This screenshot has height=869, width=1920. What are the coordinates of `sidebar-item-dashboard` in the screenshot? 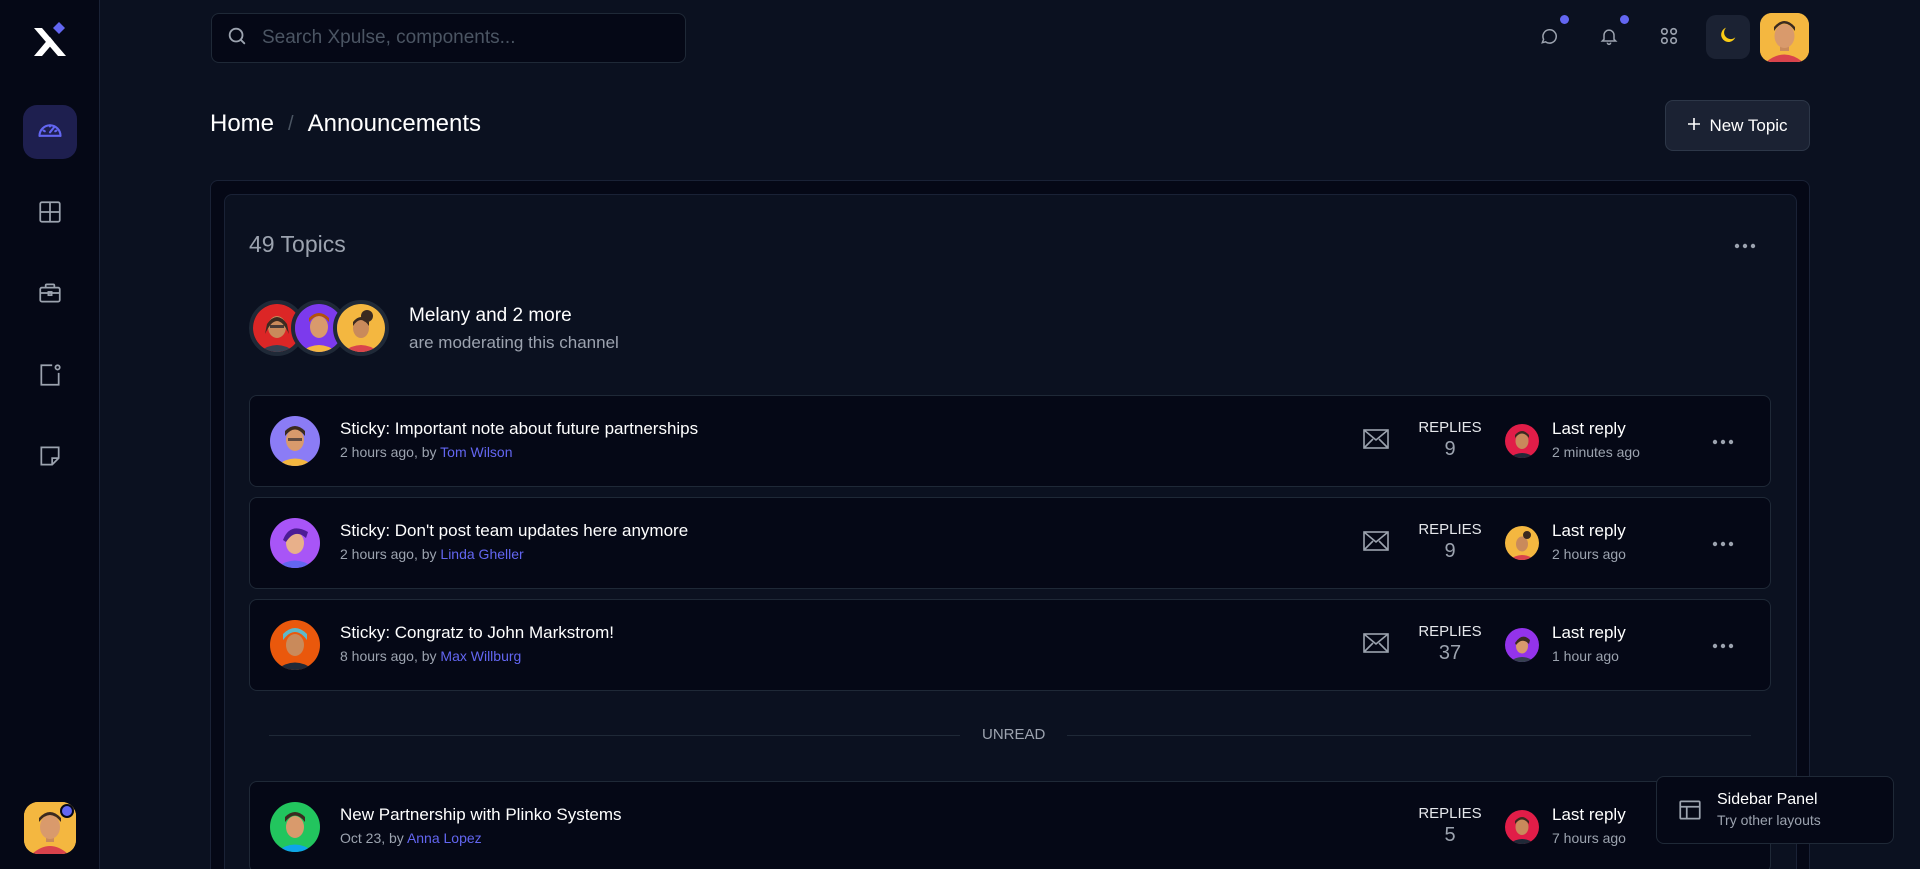 It's located at (50, 132).